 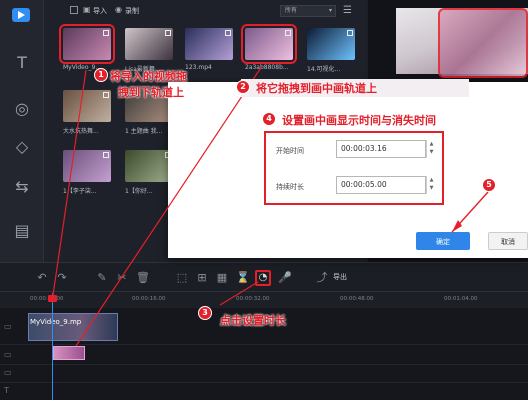 What do you see at coordinates (205, 313) in the screenshot?
I see `step3-badge: 3` at bounding box center [205, 313].